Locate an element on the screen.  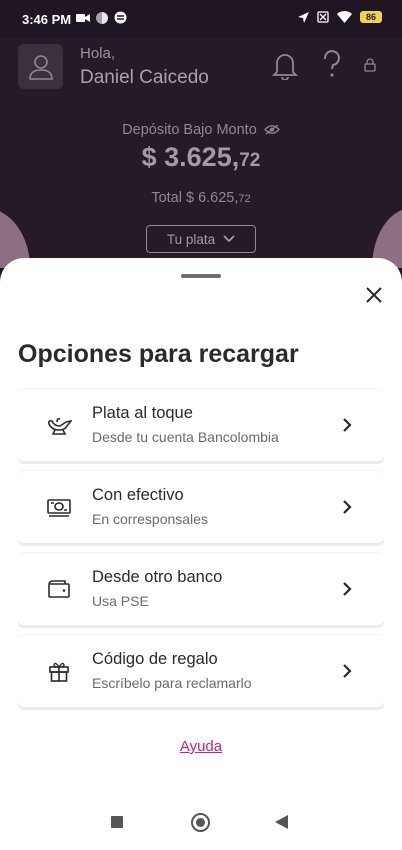
user-name: Daniel Caicedo is located at coordinates (144, 77).